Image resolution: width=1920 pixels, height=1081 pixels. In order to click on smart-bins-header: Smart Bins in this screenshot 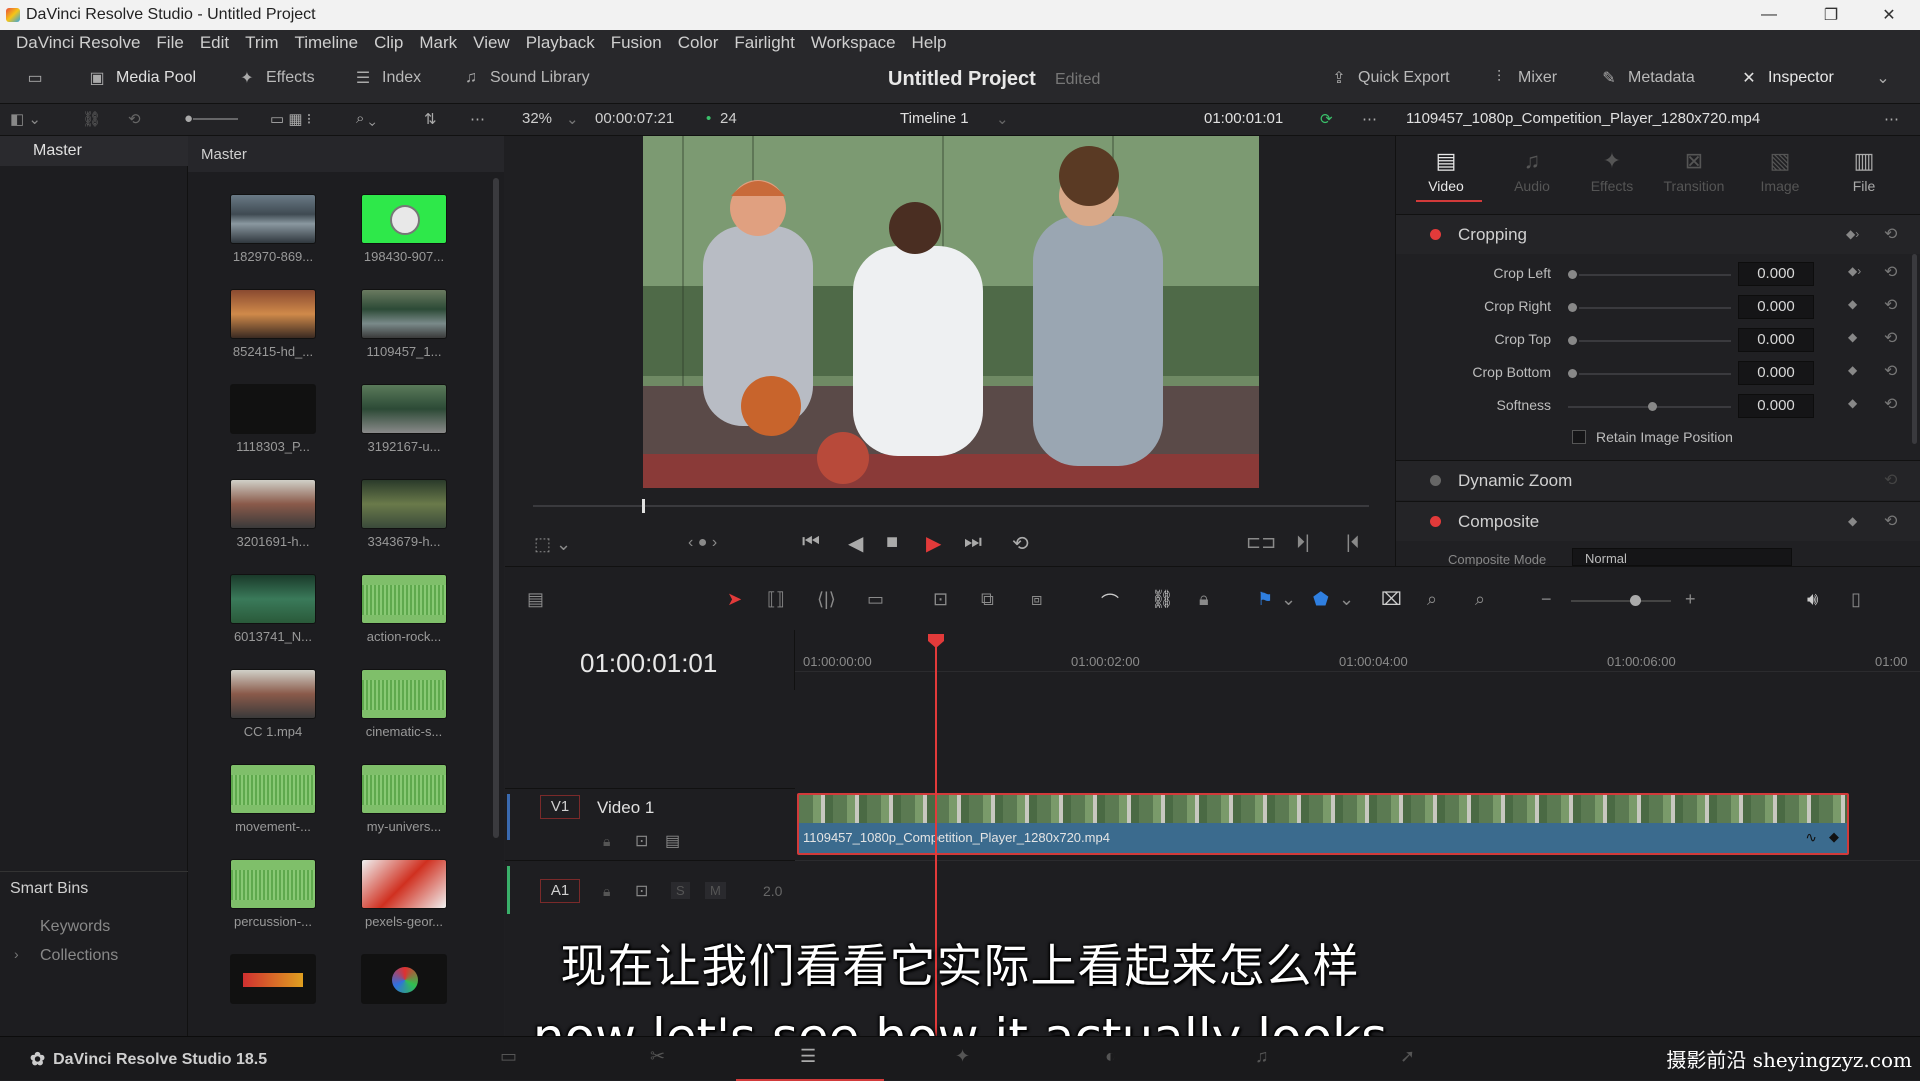, I will do `click(49, 889)`.